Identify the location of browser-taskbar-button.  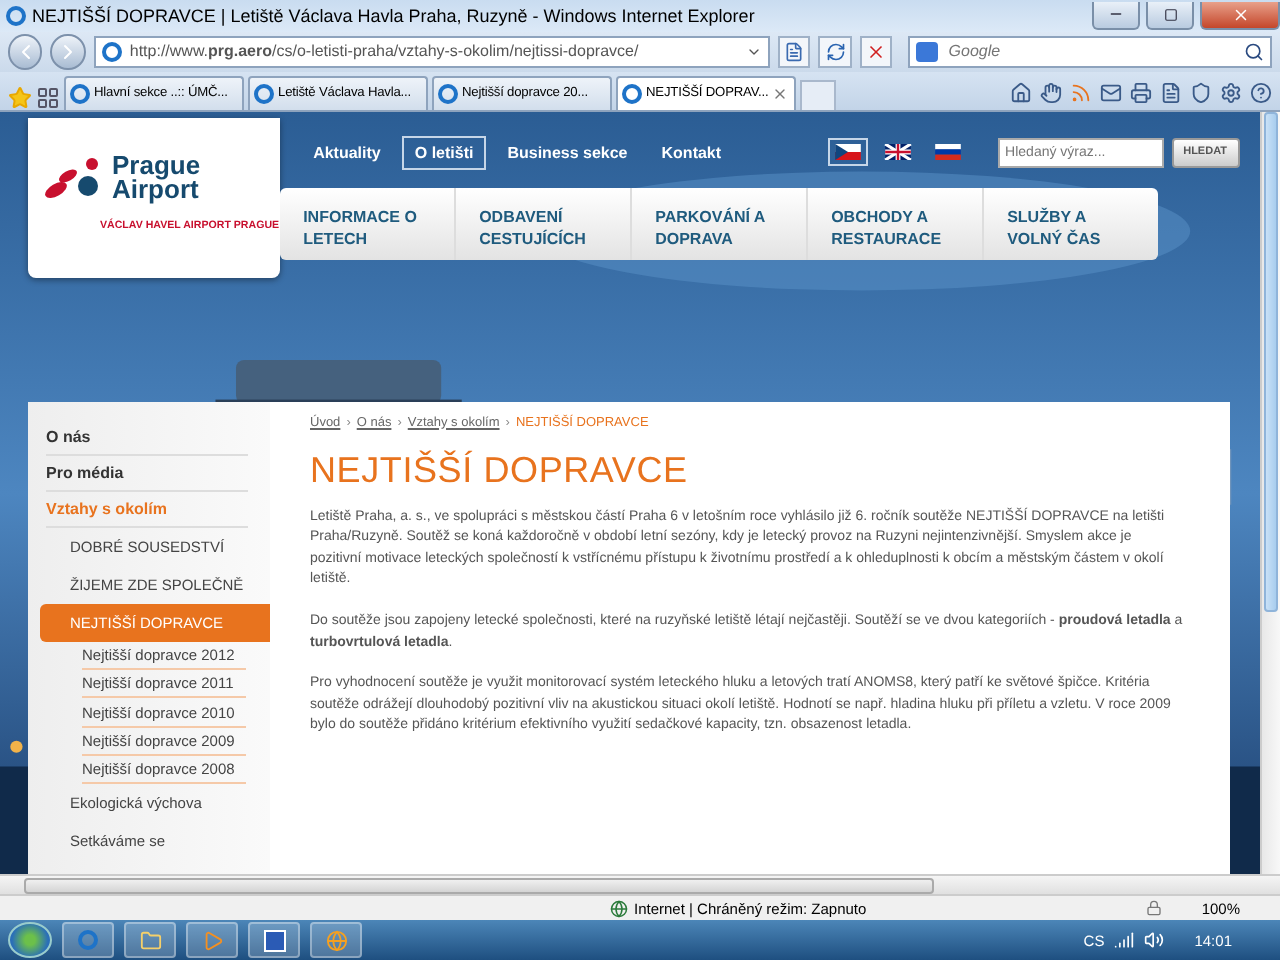
(88, 940).